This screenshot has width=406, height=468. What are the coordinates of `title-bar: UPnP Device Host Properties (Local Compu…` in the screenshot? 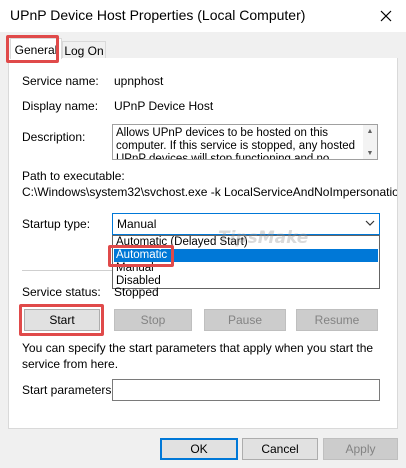 It's located at (203, 16).